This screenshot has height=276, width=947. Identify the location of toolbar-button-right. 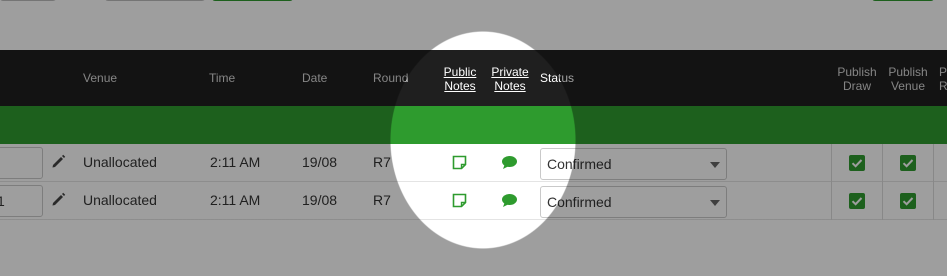
(903, 0).